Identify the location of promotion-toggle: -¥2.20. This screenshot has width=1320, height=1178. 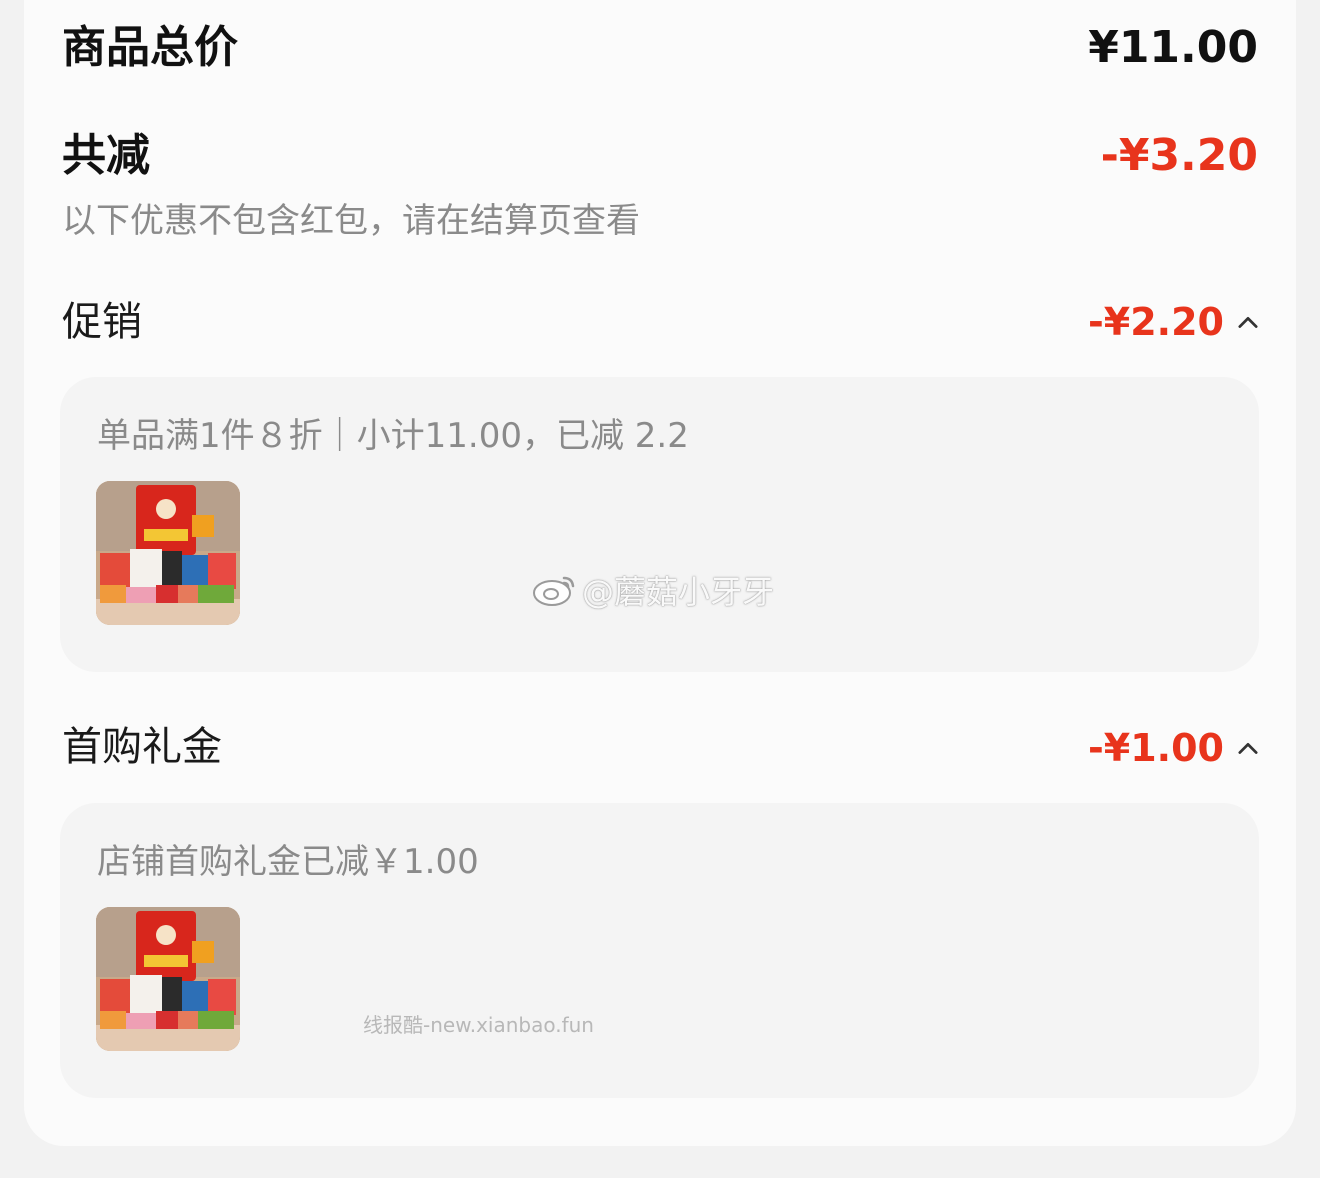
(1173, 322).